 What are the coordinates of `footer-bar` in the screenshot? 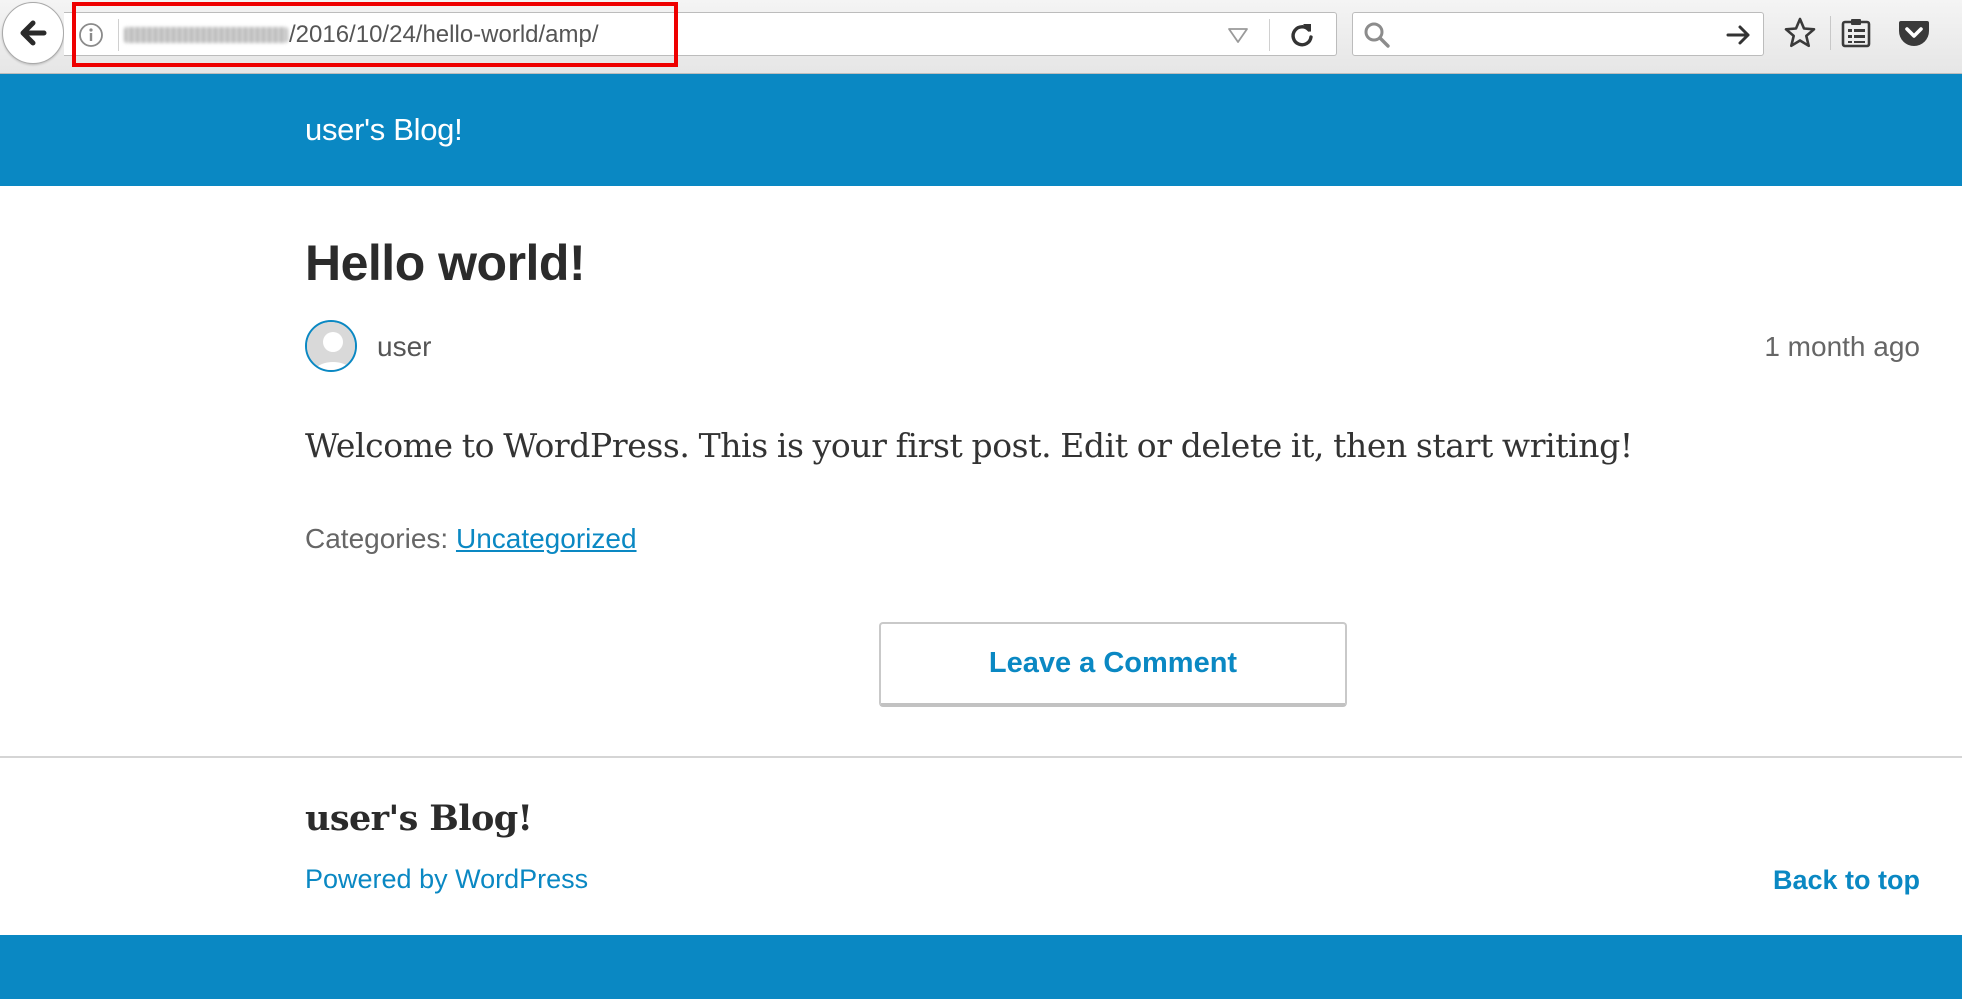 It's located at (981, 967).